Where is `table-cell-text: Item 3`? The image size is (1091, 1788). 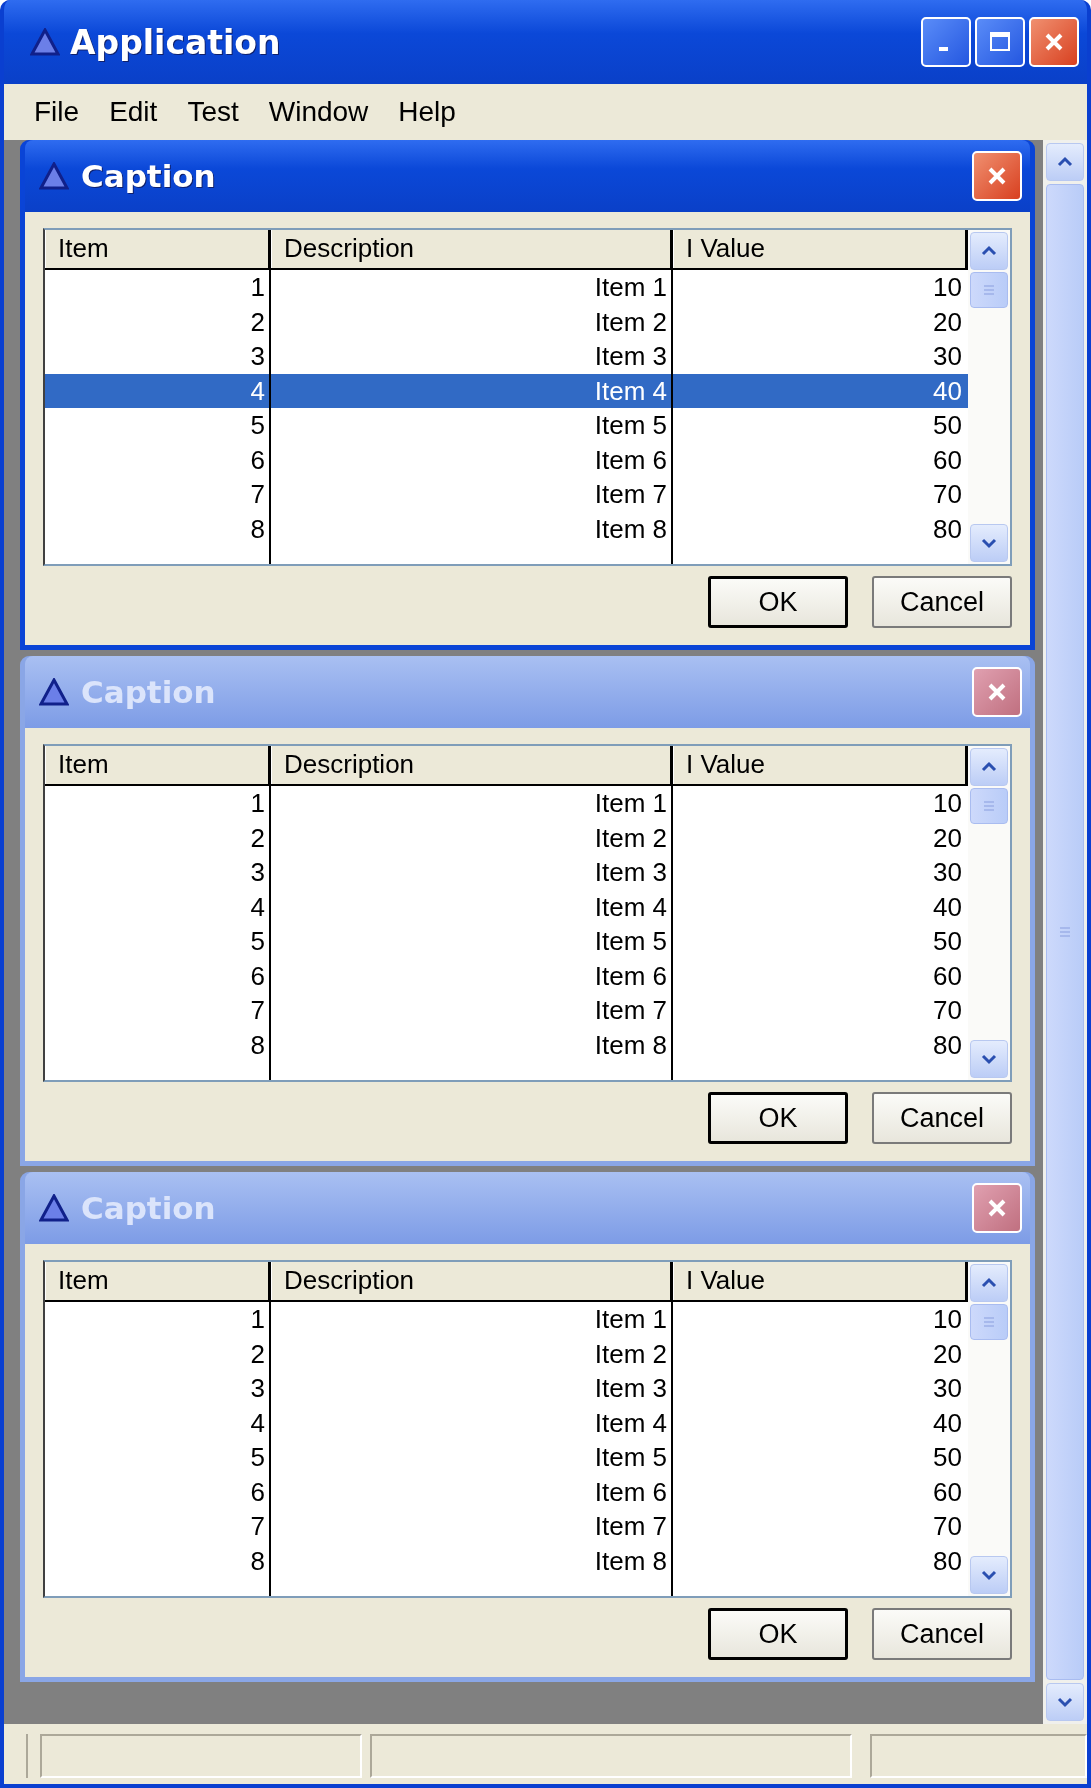 table-cell-text: Item 3 is located at coordinates (630, 1388).